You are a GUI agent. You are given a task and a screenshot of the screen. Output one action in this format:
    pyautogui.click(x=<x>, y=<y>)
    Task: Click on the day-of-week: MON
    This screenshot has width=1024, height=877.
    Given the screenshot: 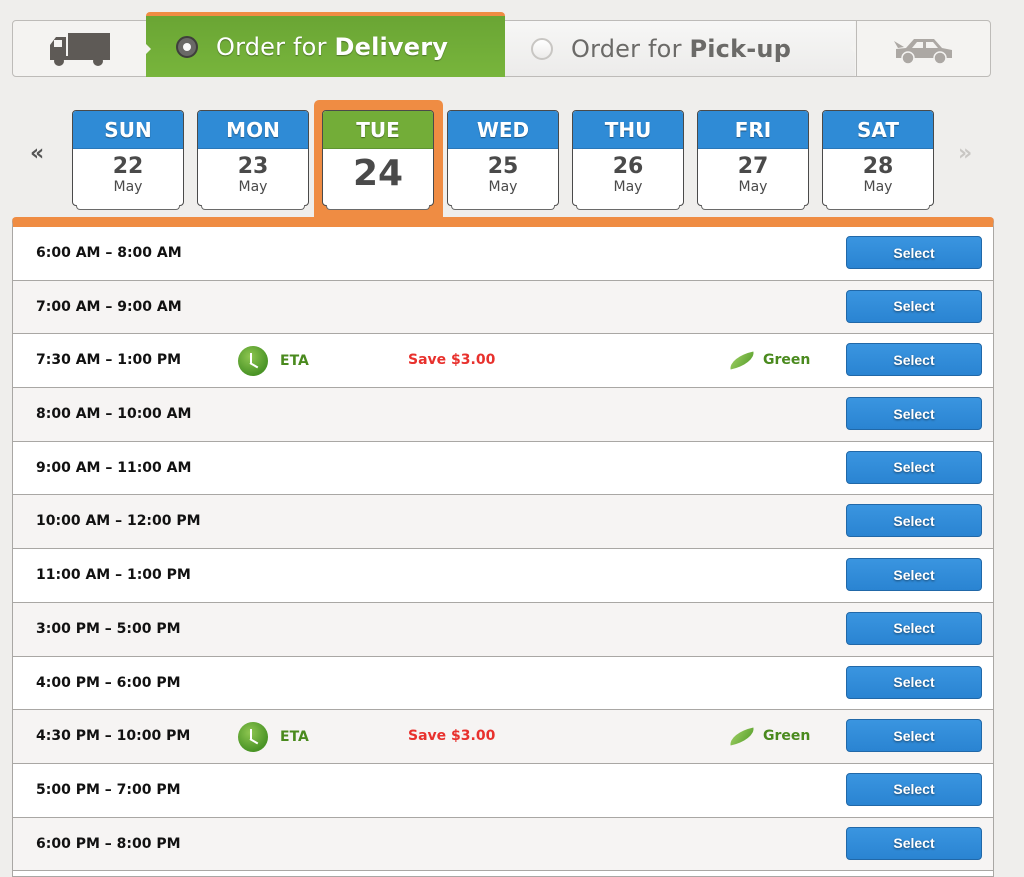 What is the action you would take?
    pyautogui.click(x=253, y=130)
    